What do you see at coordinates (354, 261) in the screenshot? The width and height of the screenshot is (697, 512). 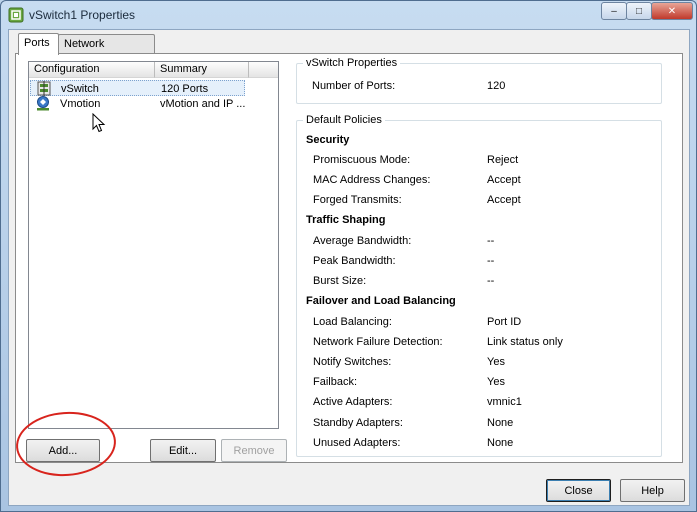 I see `policy-label: Peak Bandwidth:` at bounding box center [354, 261].